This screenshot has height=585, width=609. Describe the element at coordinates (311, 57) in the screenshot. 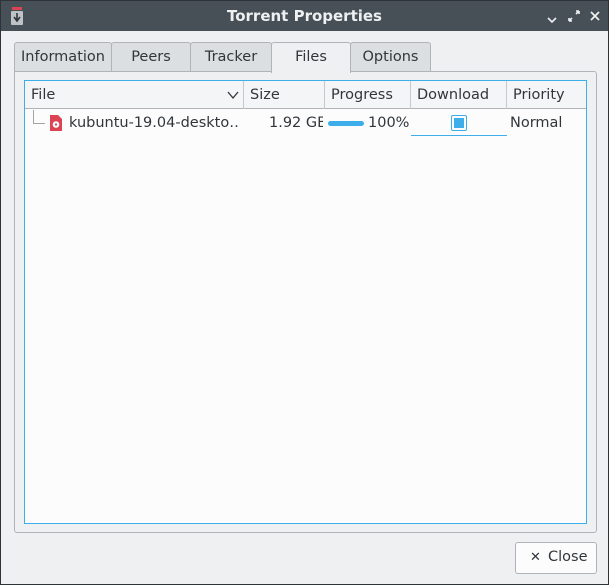

I see `tab-files: Files` at that location.